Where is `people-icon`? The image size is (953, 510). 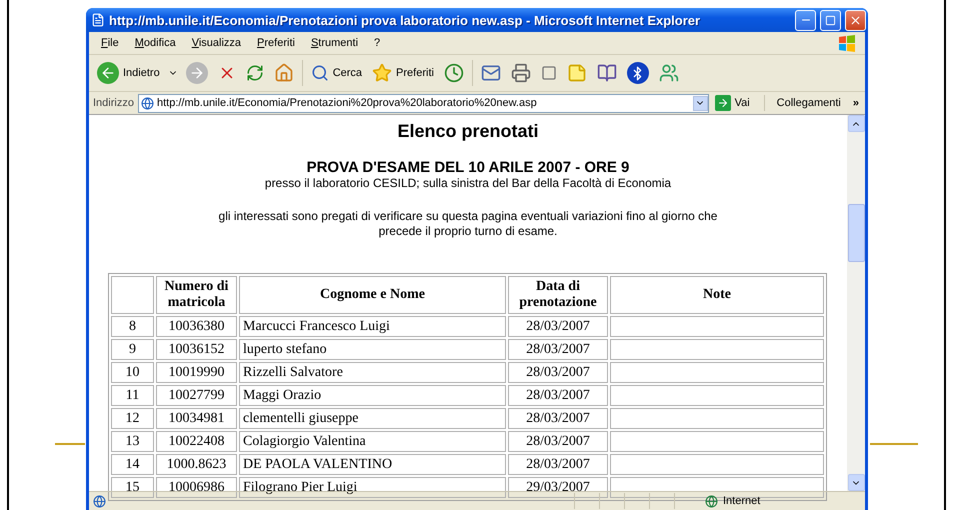 people-icon is located at coordinates (668, 73).